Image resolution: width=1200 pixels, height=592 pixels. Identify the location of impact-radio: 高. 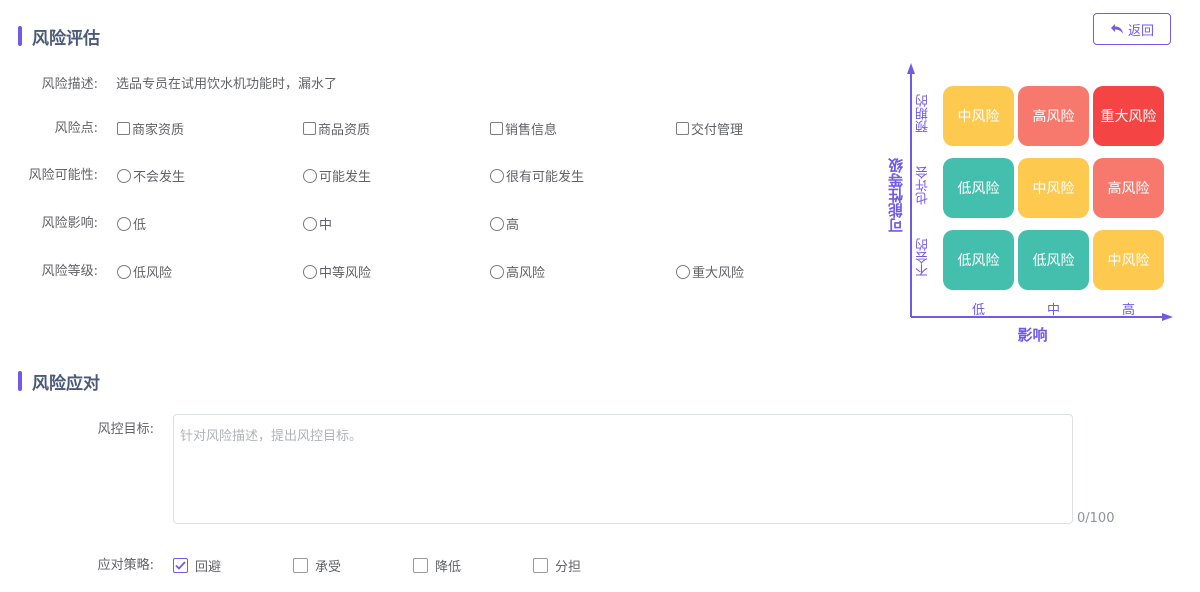
(504, 223).